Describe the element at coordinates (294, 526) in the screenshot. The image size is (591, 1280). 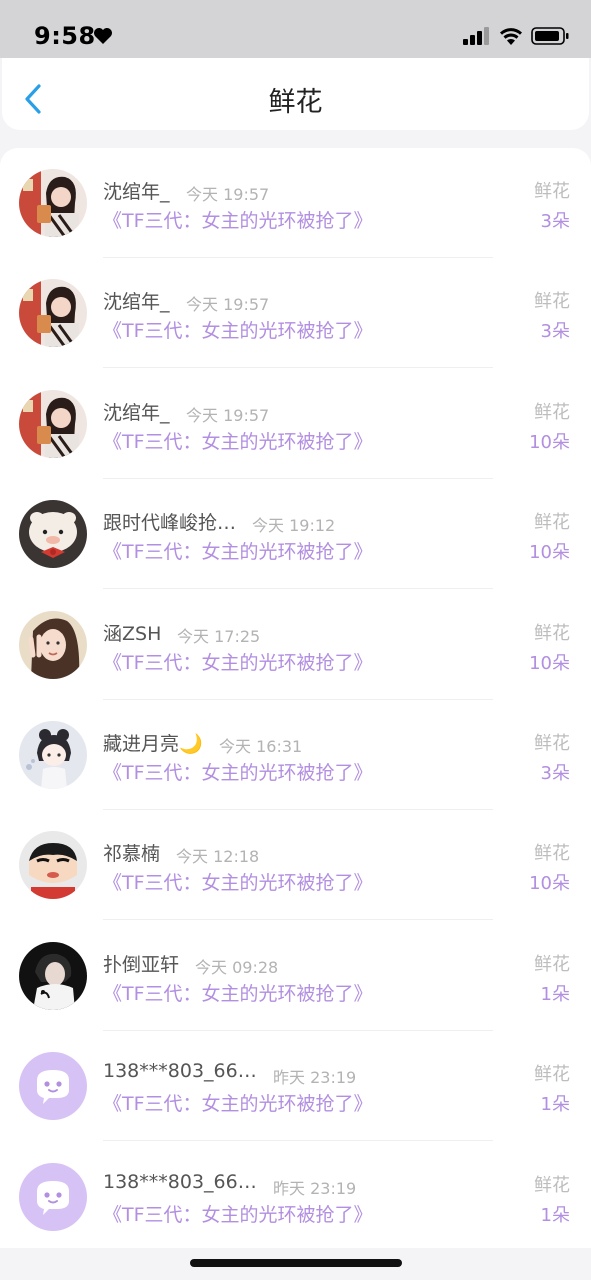
I see `gift-timestamp: 今天 19:12` at that location.